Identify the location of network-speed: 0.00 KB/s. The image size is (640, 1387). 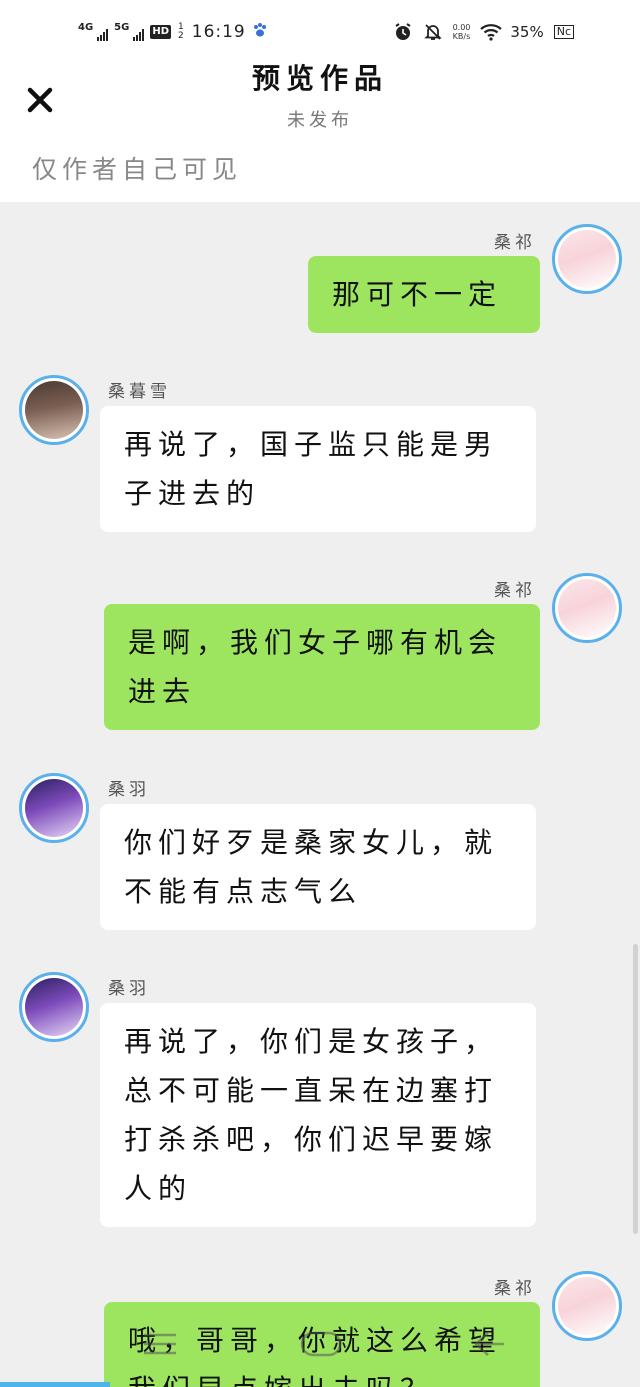
(462, 32).